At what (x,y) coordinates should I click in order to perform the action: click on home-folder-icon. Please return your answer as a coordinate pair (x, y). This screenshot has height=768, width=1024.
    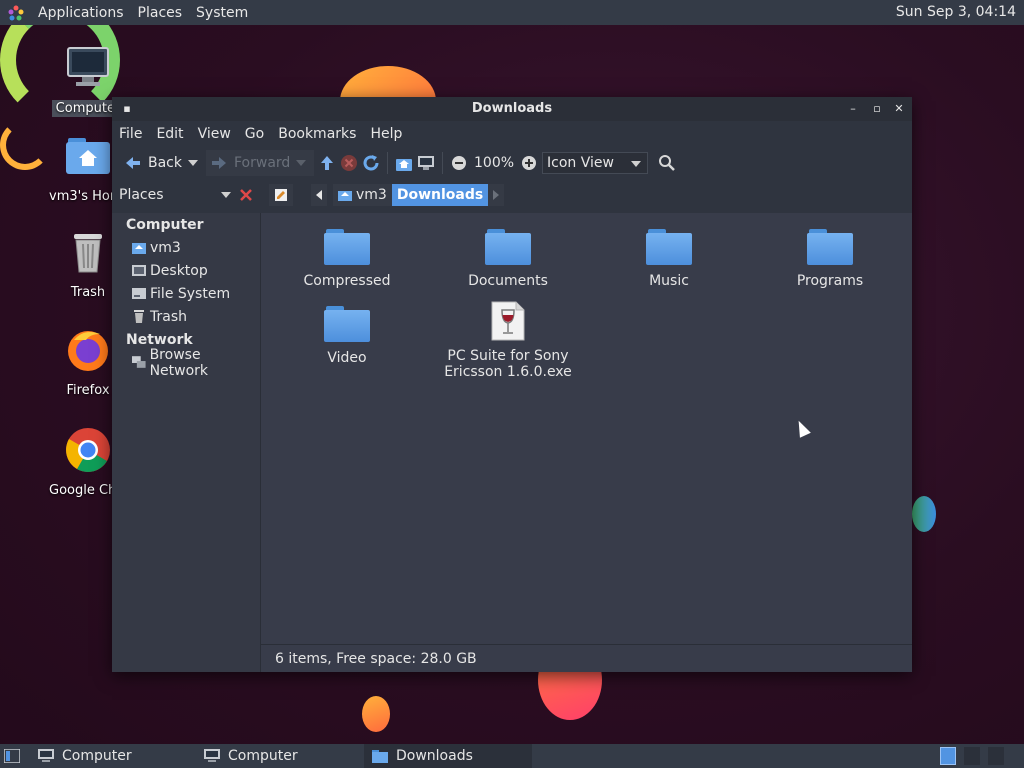
    Looking at the image, I should click on (139, 248).